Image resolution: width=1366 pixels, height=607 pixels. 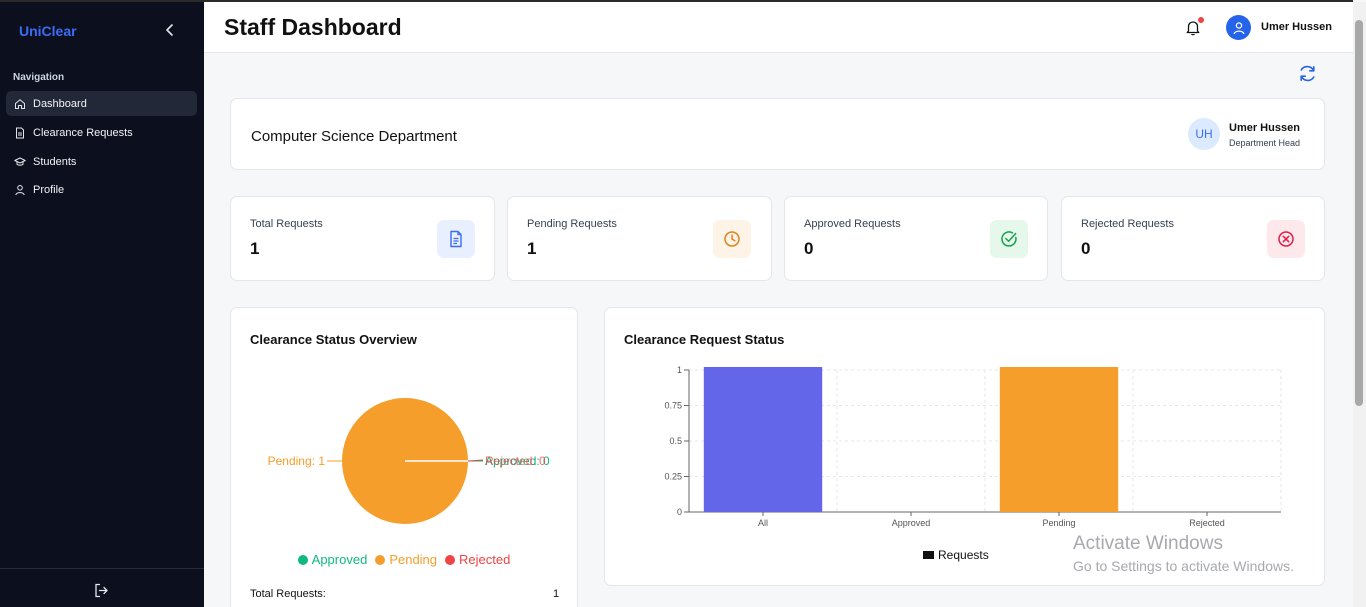 What do you see at coordinates (1296, 27) in the screenshot?
I see `header-user-name: Umer Hussen` at bounding box center [1296, 27].